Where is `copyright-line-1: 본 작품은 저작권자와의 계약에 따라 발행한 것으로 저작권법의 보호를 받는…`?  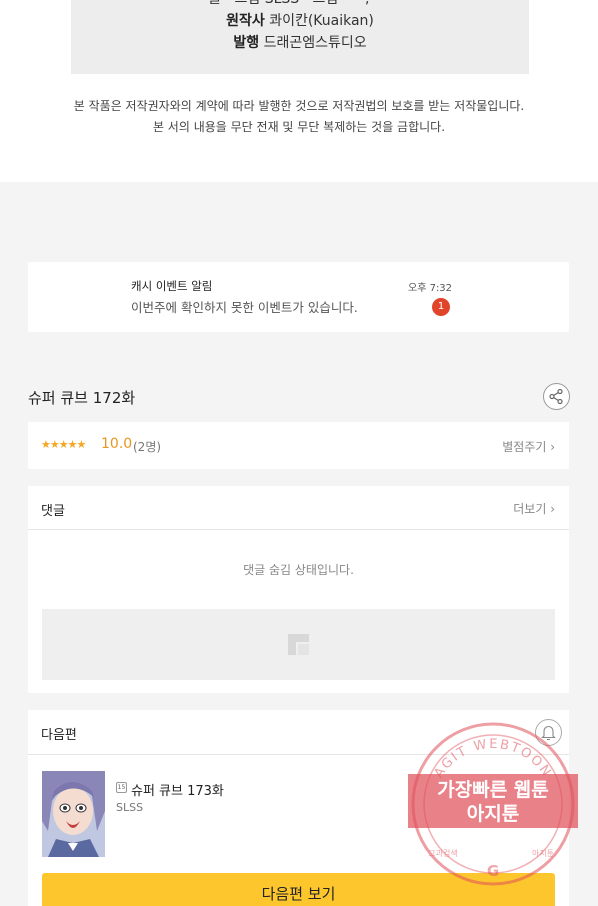 copyright-line-1: 본 작품은 저작권자와의 계약에 따라 발행한 것으로 저작권법의 보호를 받는… is located at coordinates (299, 106).